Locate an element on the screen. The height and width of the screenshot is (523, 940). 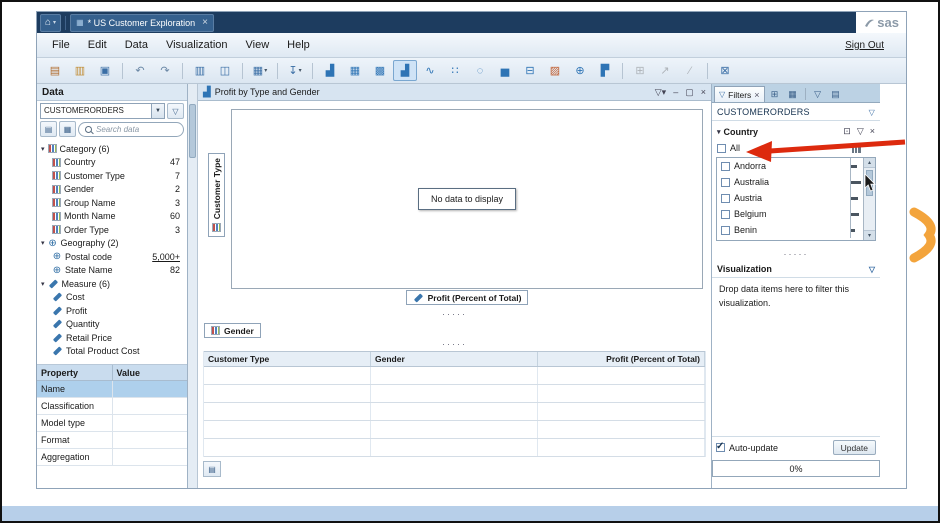
bar-chart-icon: ▟ is located at coordinates (405, 70).